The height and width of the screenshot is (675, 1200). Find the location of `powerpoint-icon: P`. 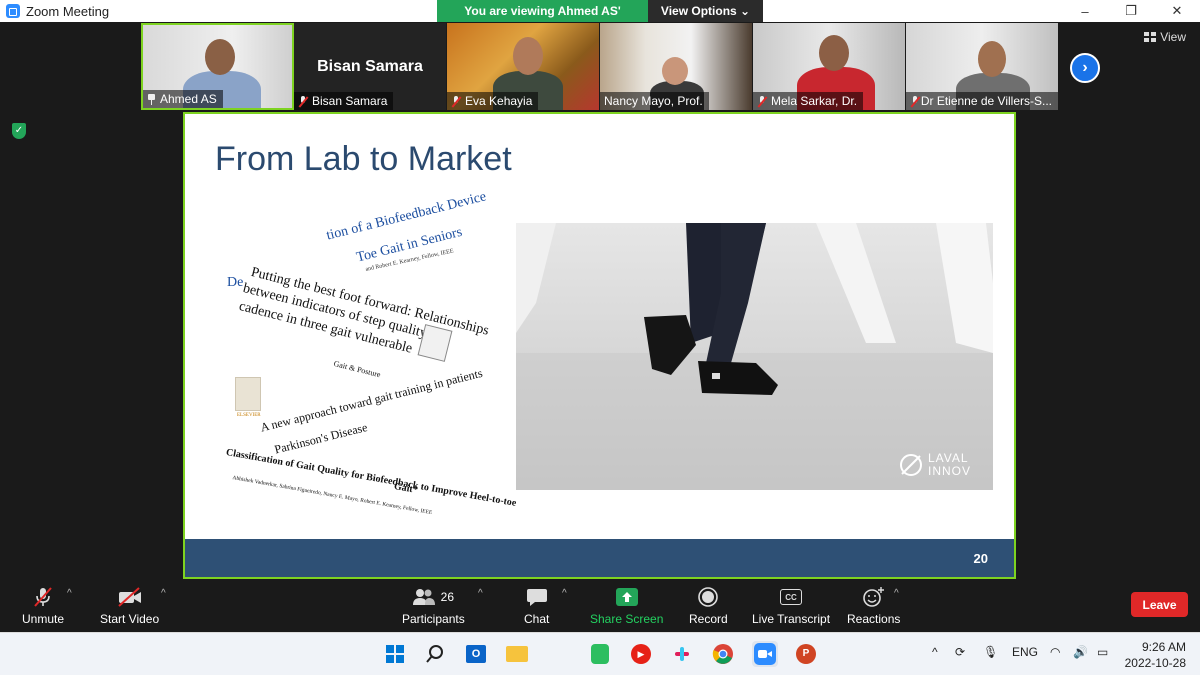

powerpoint-icon: P is located at coordinates (806, 654).